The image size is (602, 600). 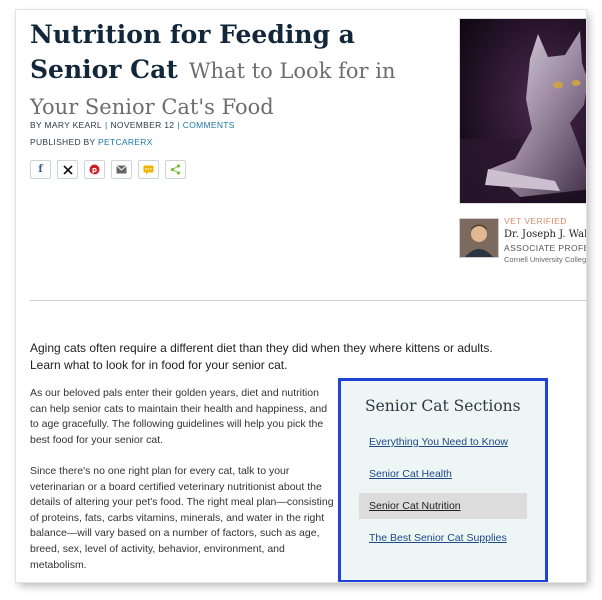 What do you see at coordinates (545, 248) in the screenshot?
I see `vet-role: ASSOCIATE PROFES` at bounding box center [545, 248].